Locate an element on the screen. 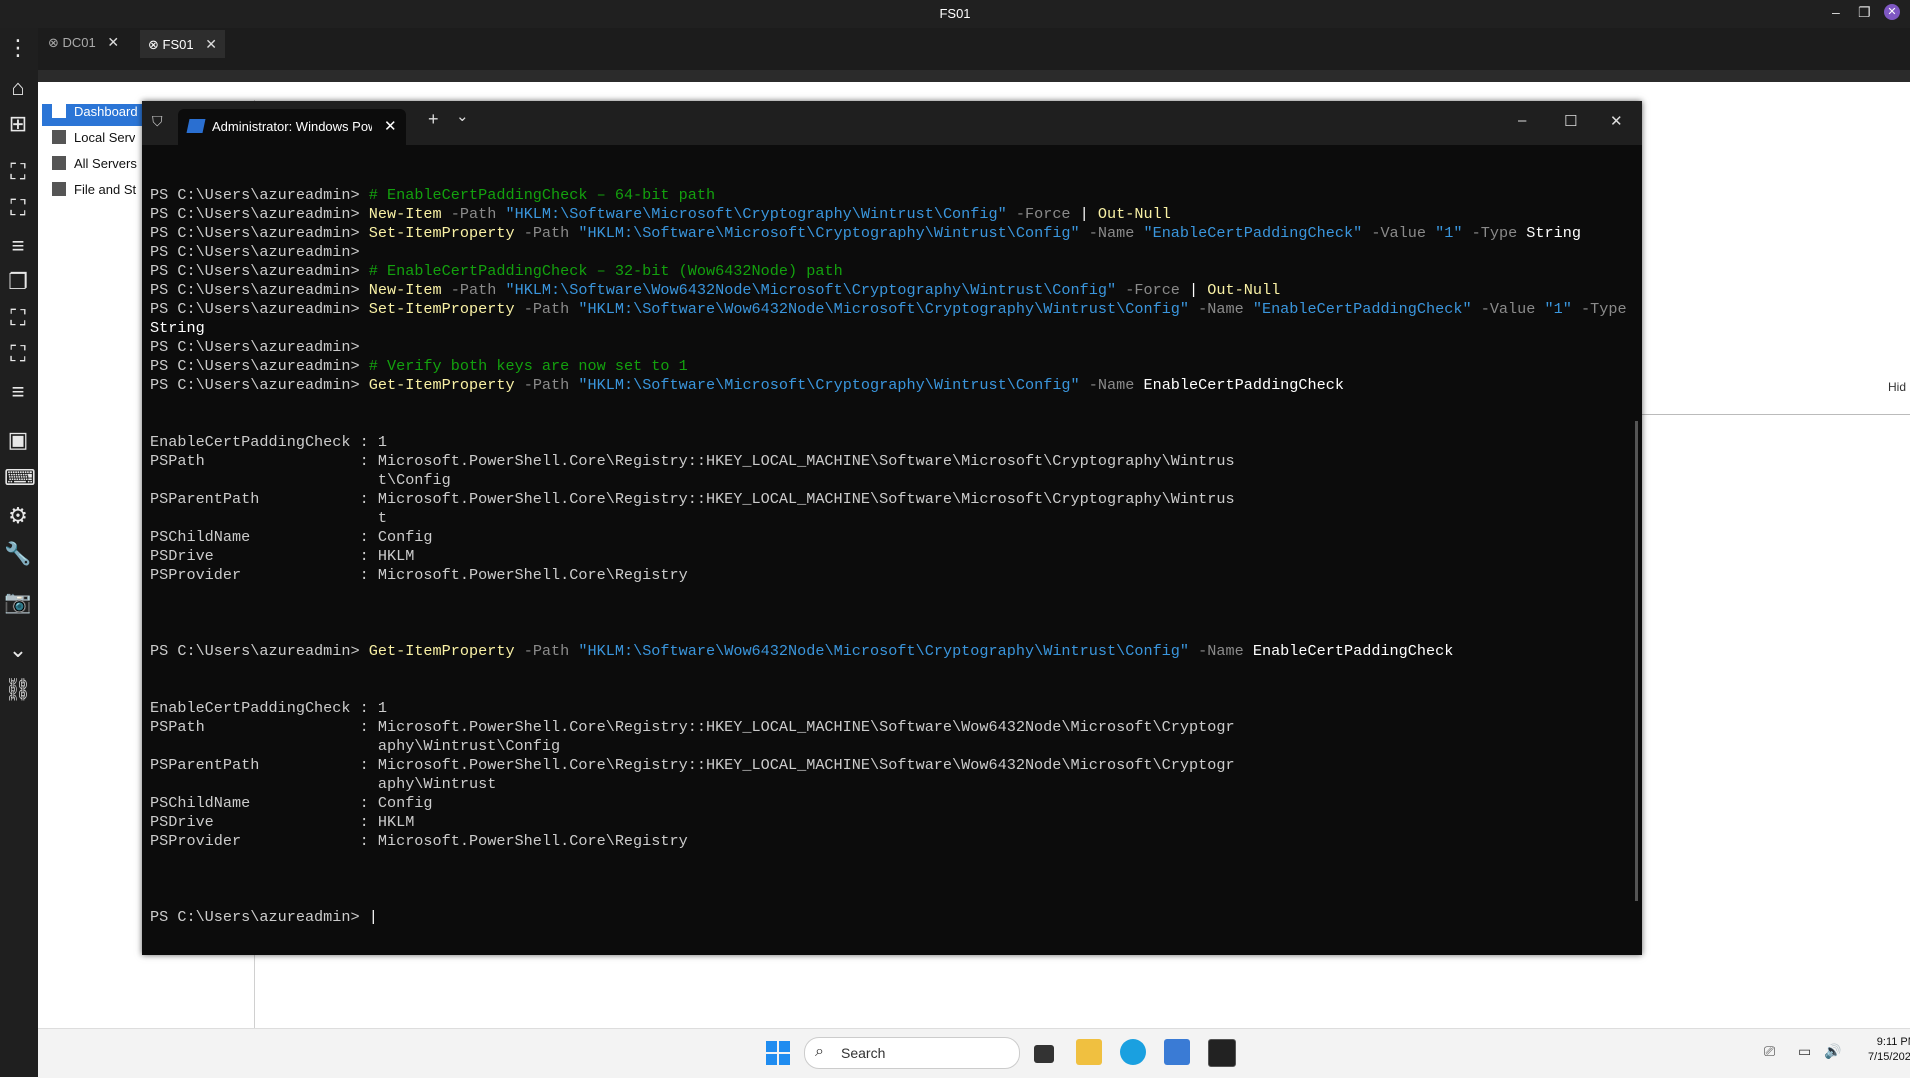 Image resolution: width=1910 pixels, height=1078 pixels. sm-nav-file-storage: File and St is located at coordinates (94, 193).